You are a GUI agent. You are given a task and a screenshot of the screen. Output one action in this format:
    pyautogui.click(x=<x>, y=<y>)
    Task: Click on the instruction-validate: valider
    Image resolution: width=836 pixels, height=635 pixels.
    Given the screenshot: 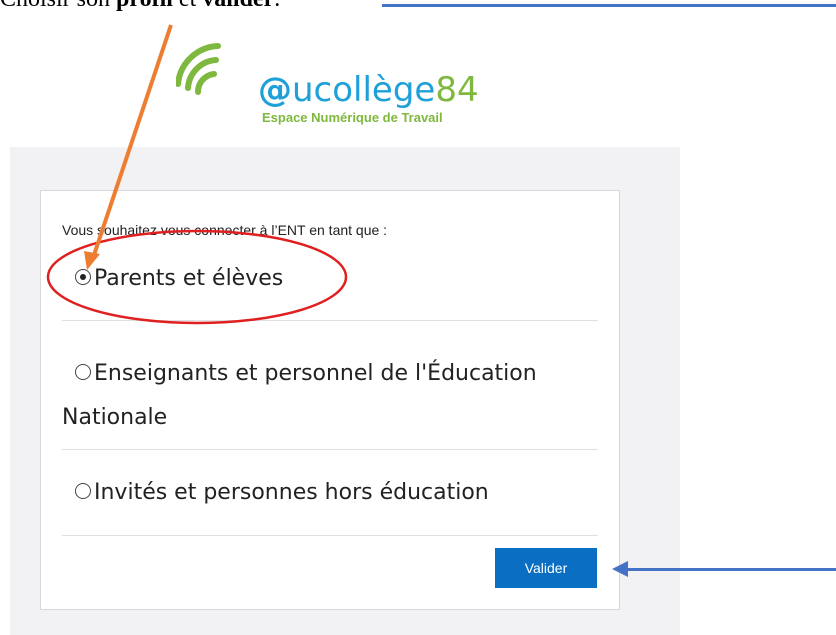 What is the action you would take?
    pyautogui.click(x=238, y=6)
    